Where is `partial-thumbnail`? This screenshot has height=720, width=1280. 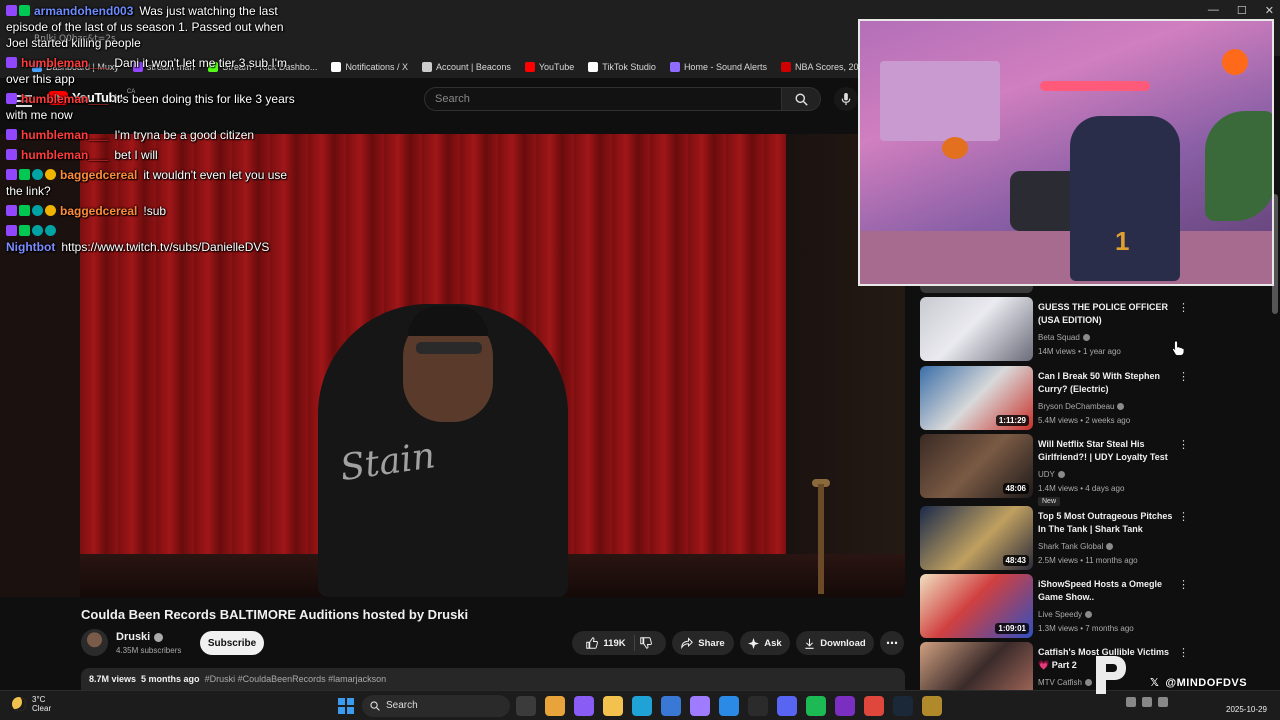
partial-thumbnail is located at coordinates (976, 289).